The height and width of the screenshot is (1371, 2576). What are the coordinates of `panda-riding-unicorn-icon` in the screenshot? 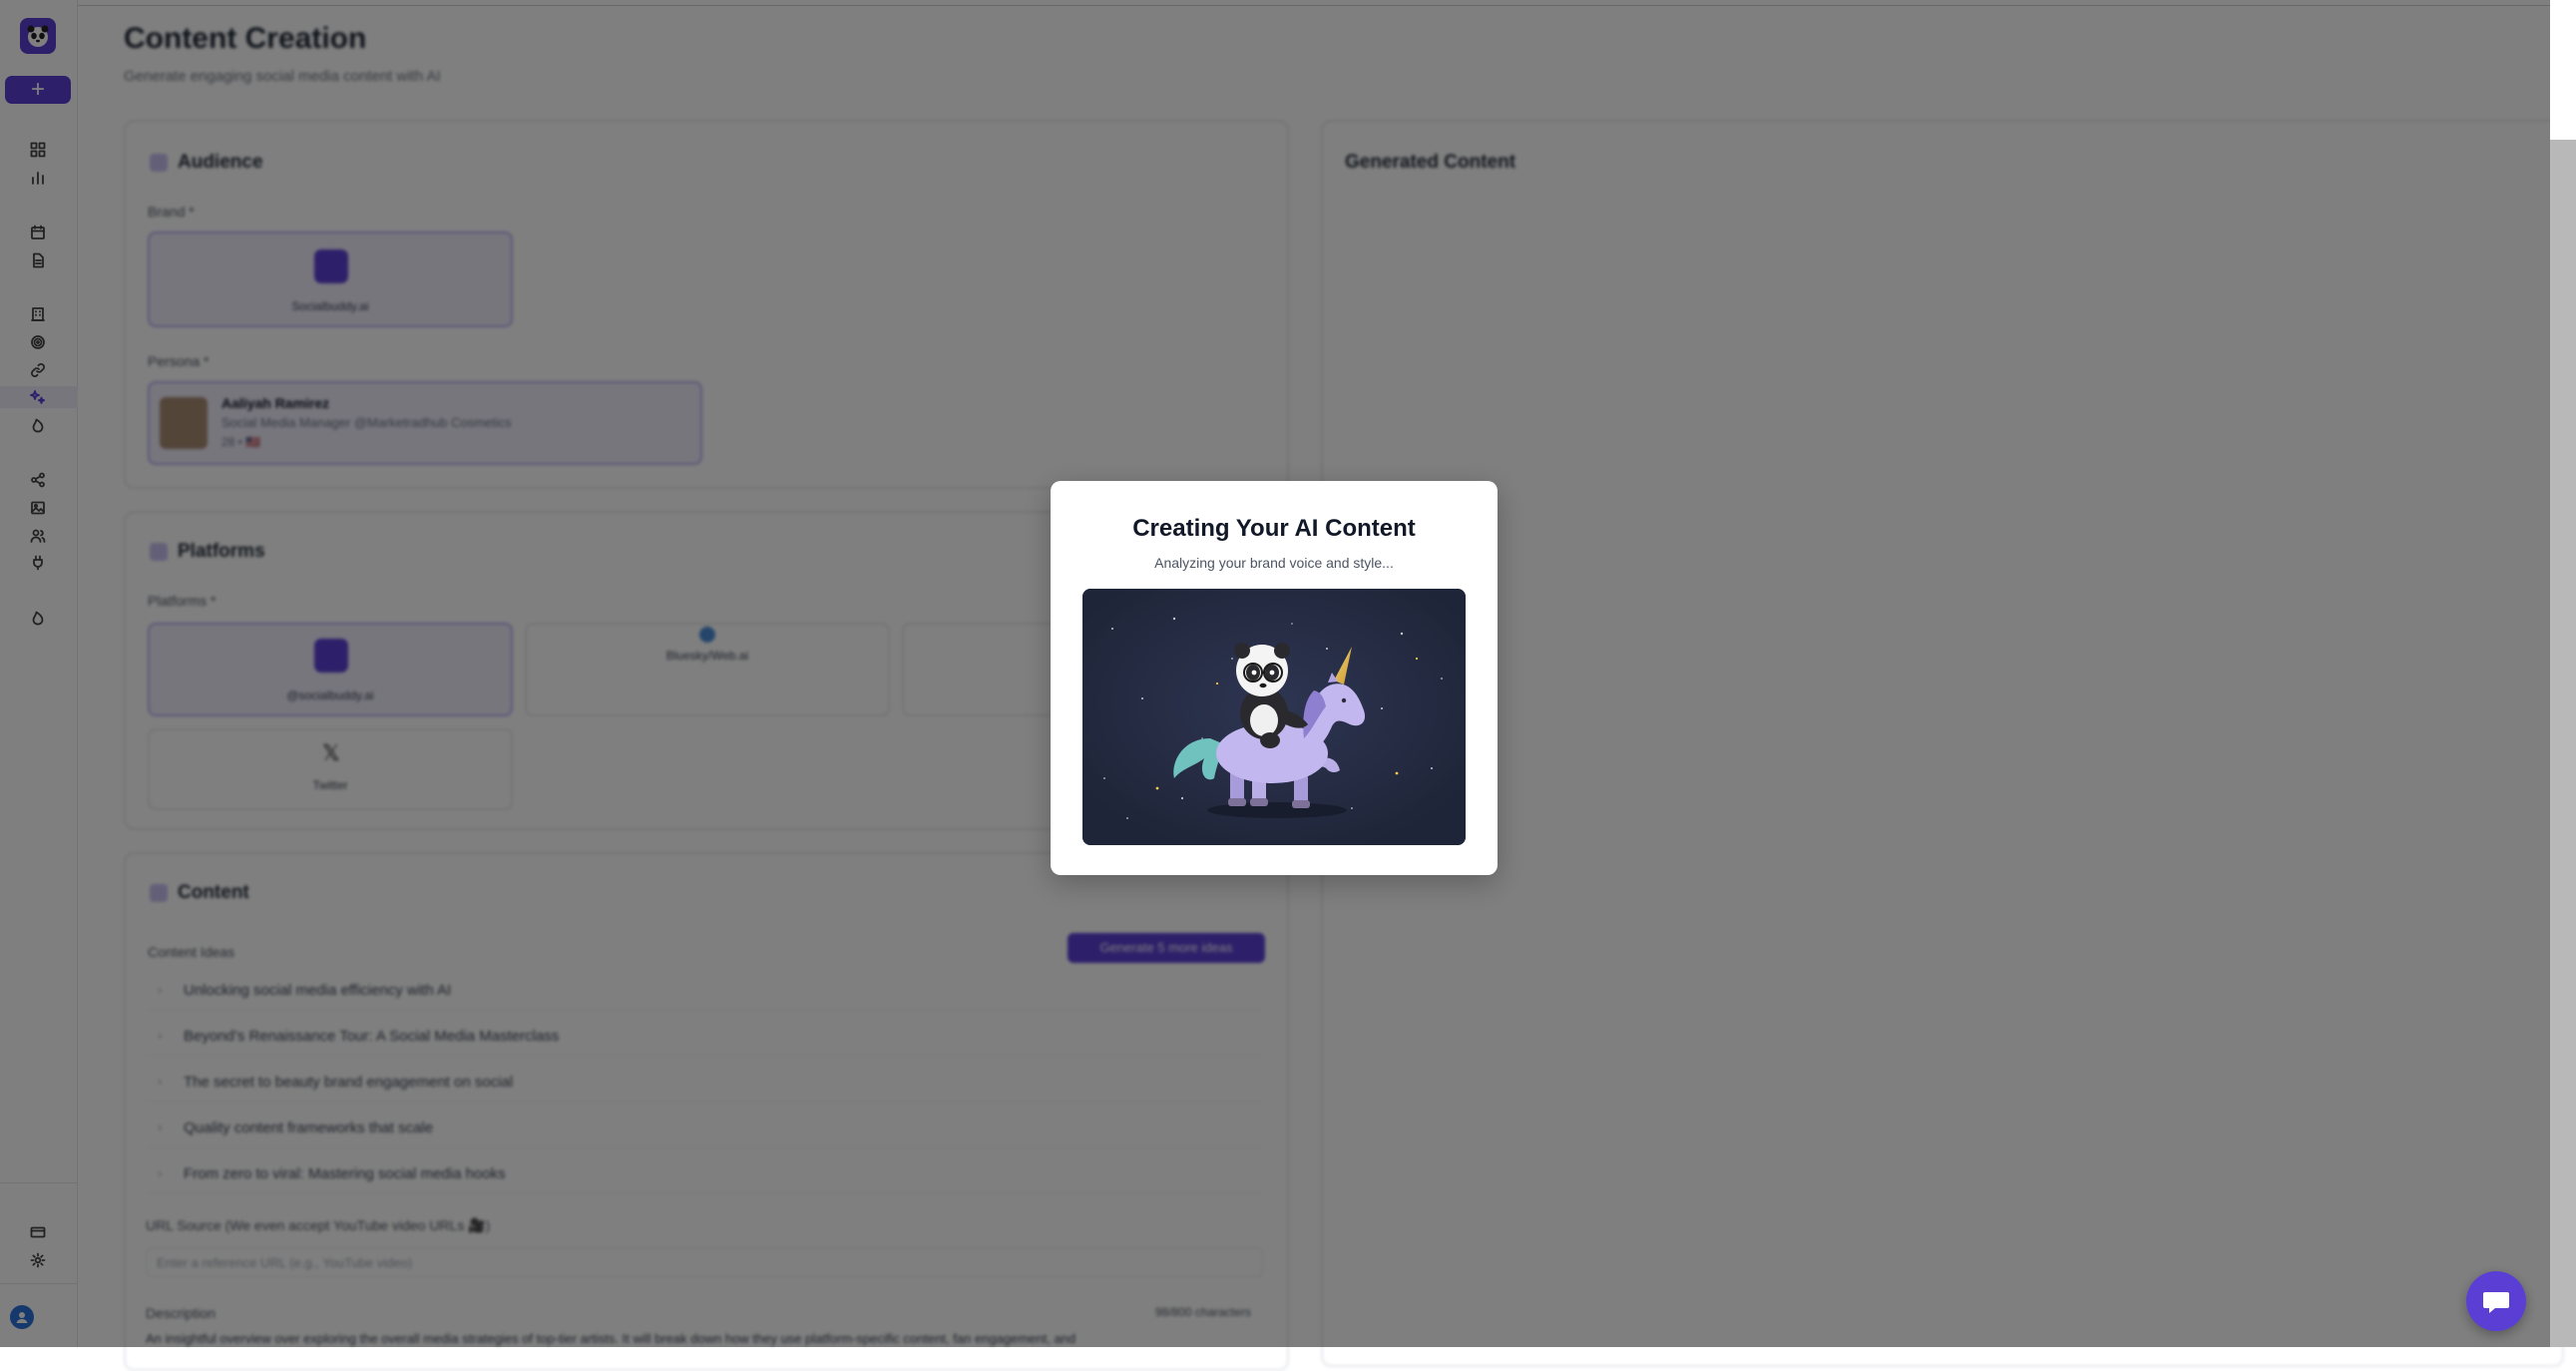 It's located at (1274, 717).